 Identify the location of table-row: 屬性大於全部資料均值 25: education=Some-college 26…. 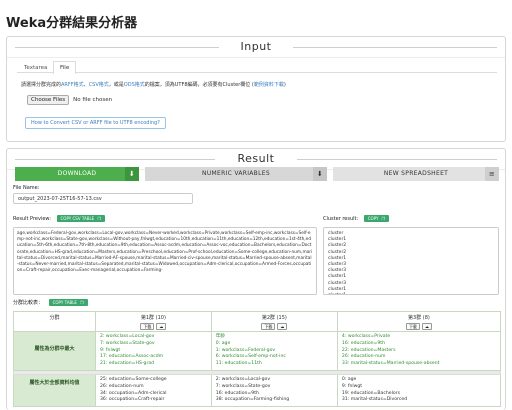
(257, 390).